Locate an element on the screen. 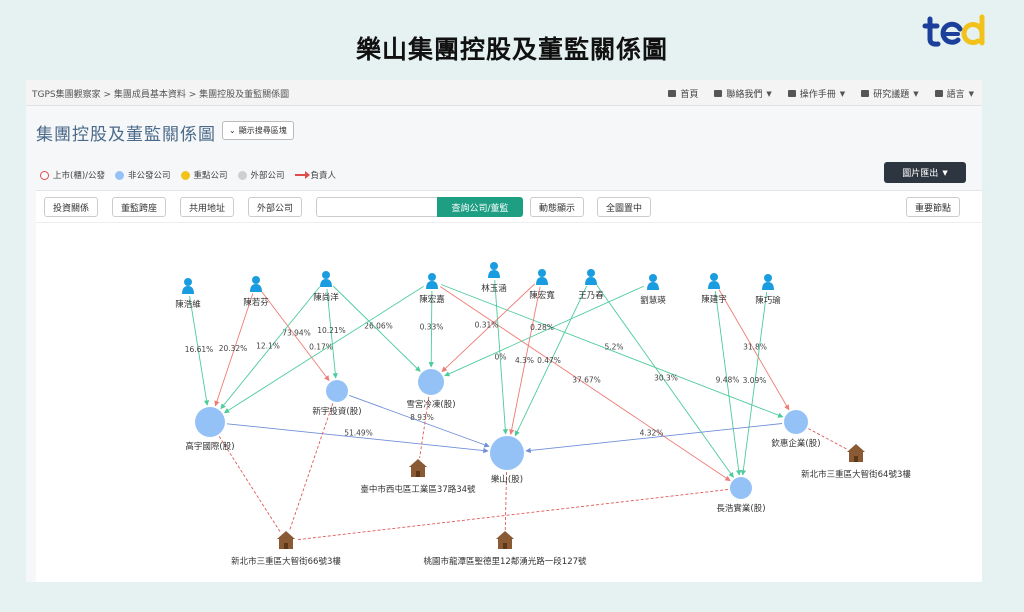 The image size is (1024, 612). edge-label: 73.94% is located at coordinates (296, 333).